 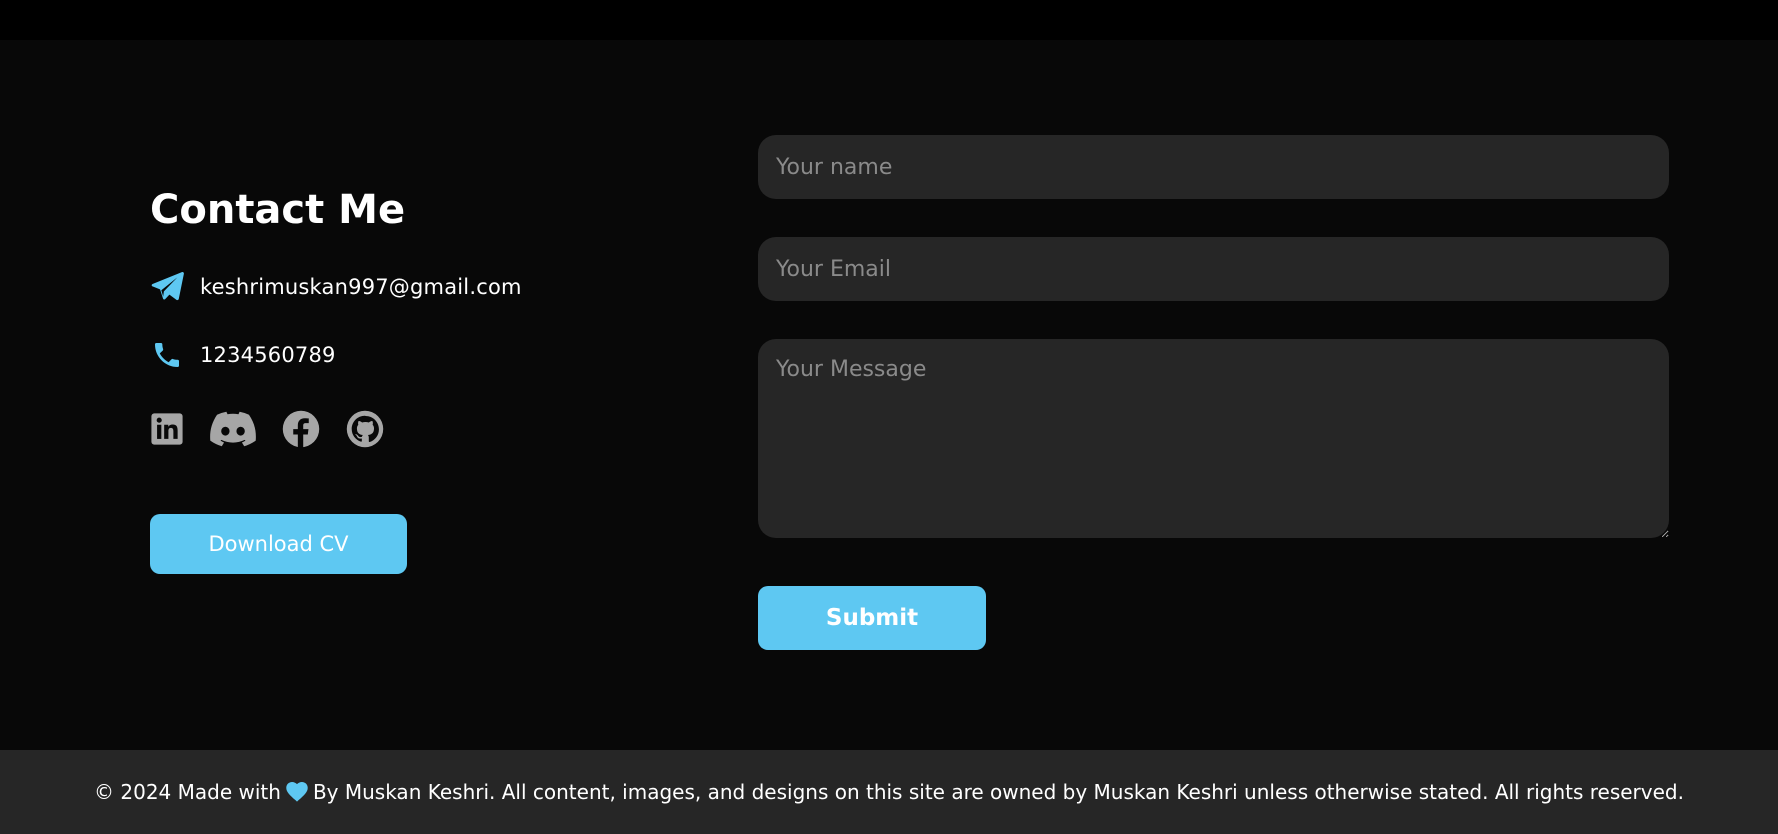 What do you see at coordinates (268, 355) in the screenshot?
I see `phone-text: 1234560789` at bounding box center [268, 355].